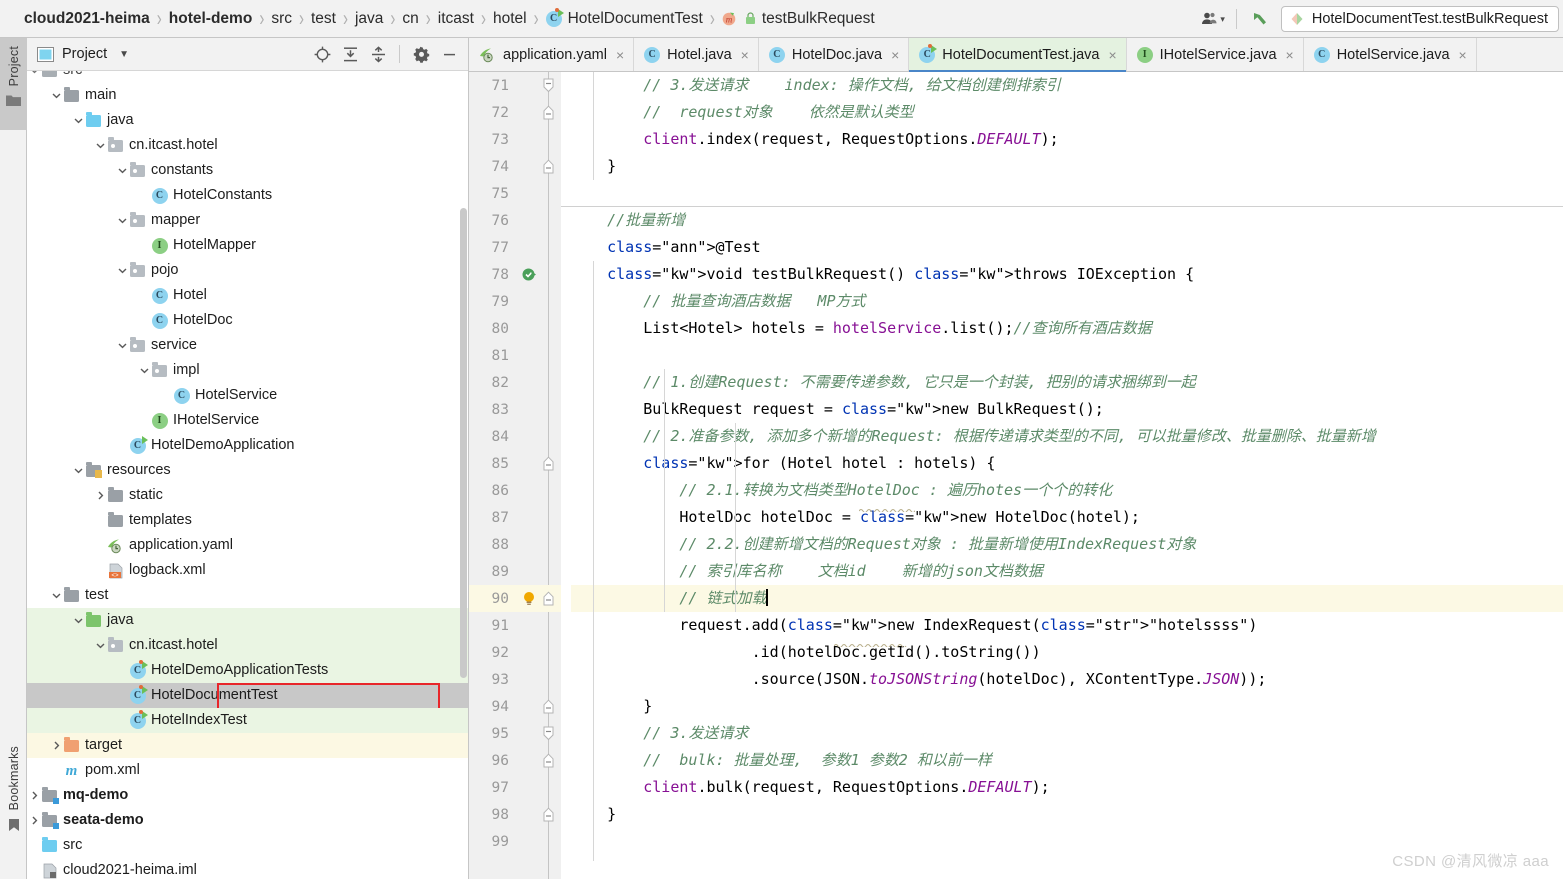  Describe the element at coordinates (247, 470) in the screenshot. I see `tree-node: resources` at that location.